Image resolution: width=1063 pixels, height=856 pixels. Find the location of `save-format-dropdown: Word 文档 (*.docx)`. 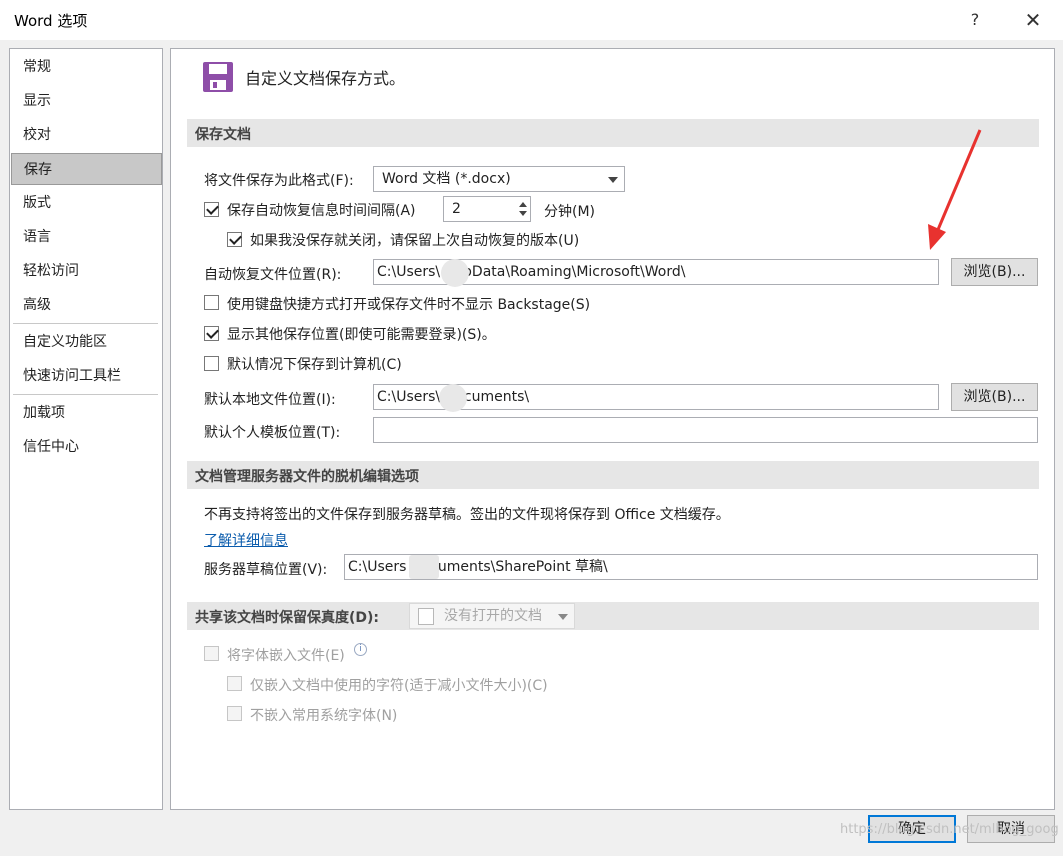

save-format-dropdown: Word 文档 (*.docx) is located at coordinates (499, 179).